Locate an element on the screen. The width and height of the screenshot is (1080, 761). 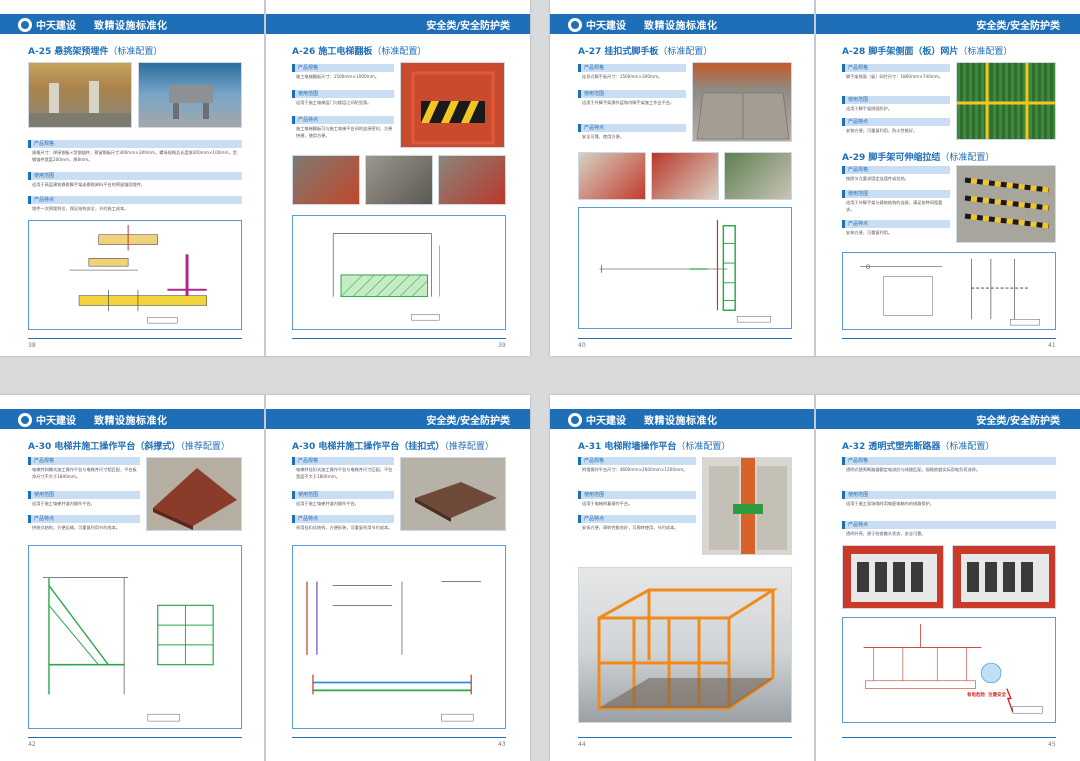
photo-shaft-platform-hook is located at coordinates (453, 494).